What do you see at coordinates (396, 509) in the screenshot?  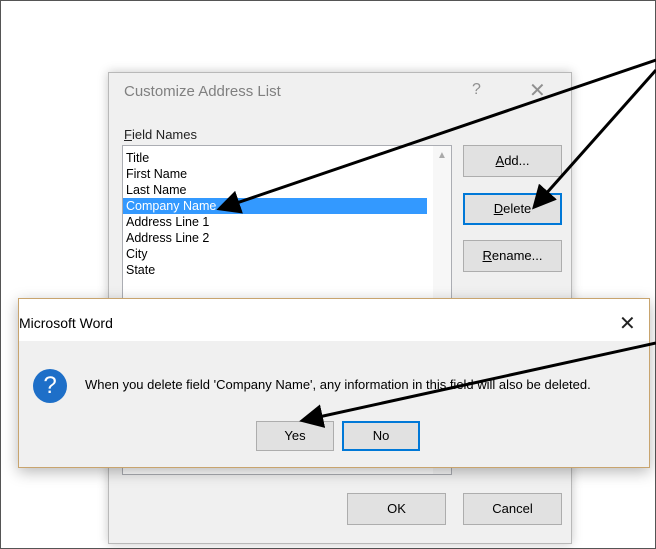 I see `ok-button: OK` at bounding box center [396, 509].